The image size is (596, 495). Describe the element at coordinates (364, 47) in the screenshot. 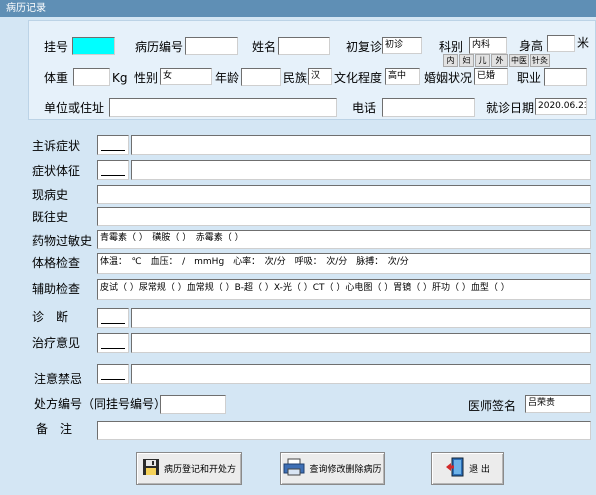

I see `visit-type-label: 初复诊` at that location.